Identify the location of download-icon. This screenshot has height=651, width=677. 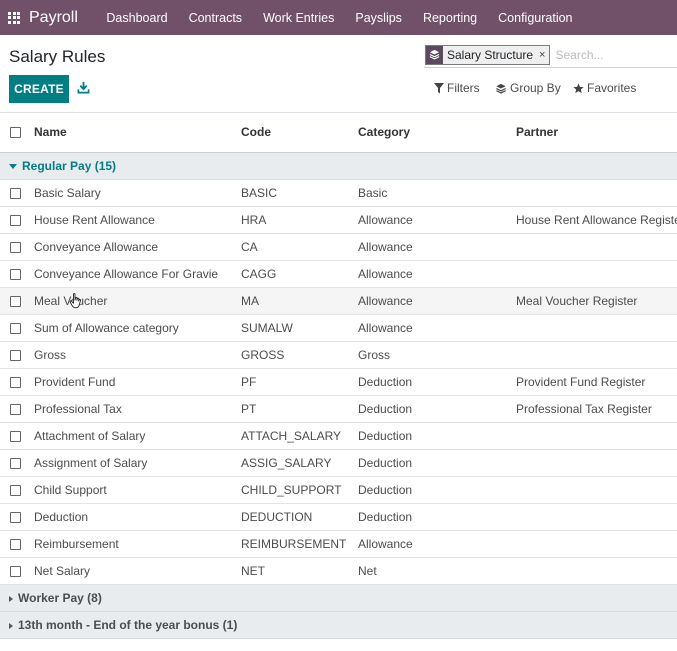
(84, 88).